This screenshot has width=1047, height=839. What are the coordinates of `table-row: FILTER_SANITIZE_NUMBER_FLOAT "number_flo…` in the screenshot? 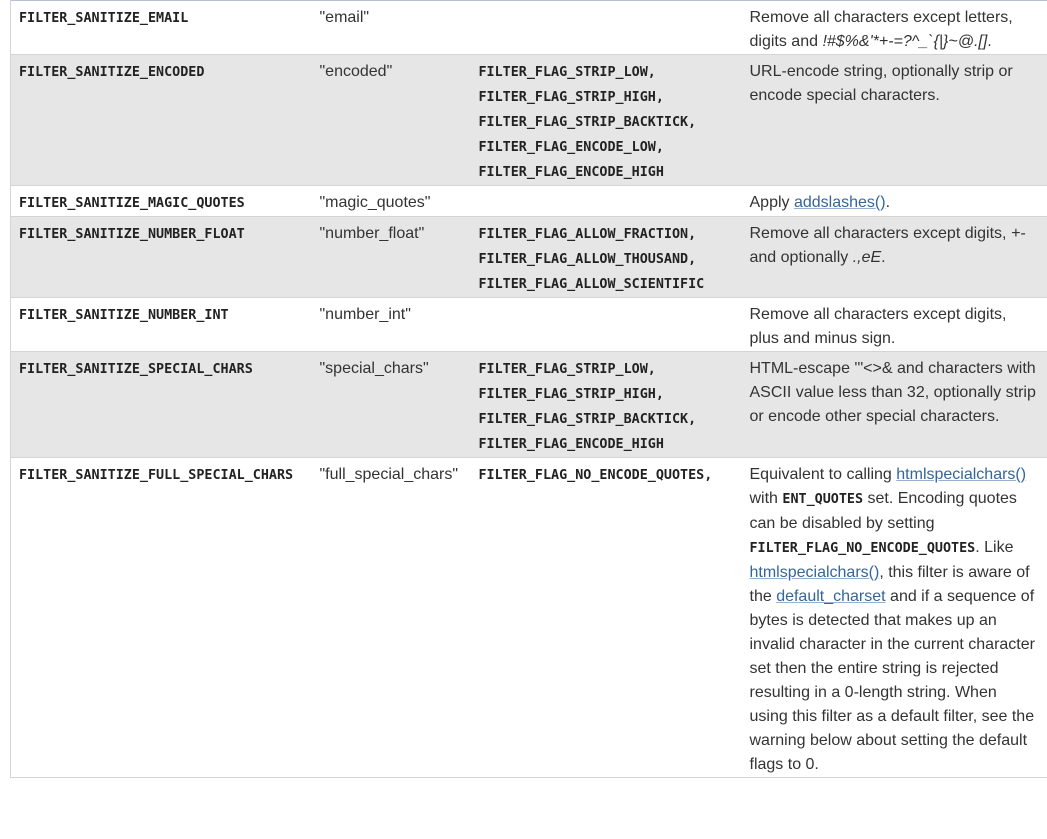 It's located at (528, 257).